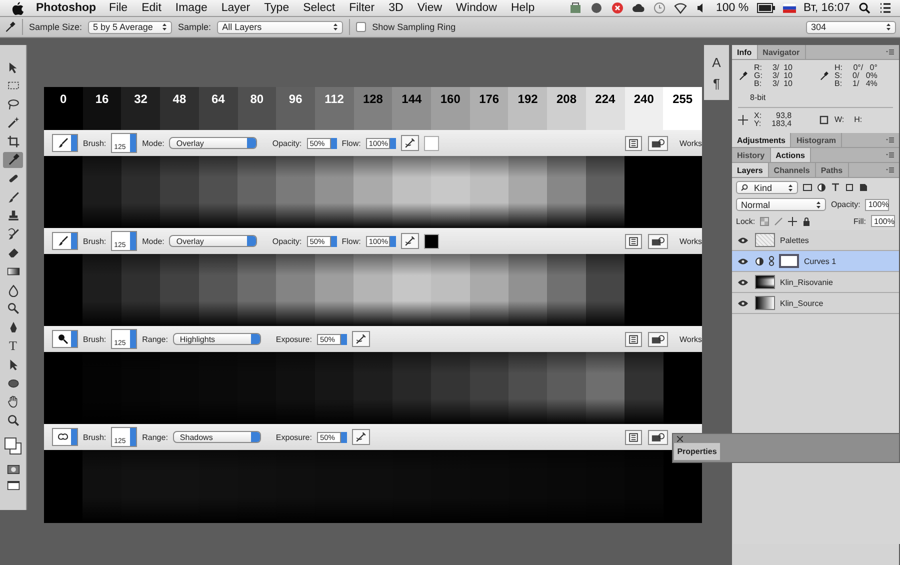 The width and height of the screenshot is (900, 565). Describe the element at coordinates (659, 8) in the screenshot. I see `clock-icon` at that location.